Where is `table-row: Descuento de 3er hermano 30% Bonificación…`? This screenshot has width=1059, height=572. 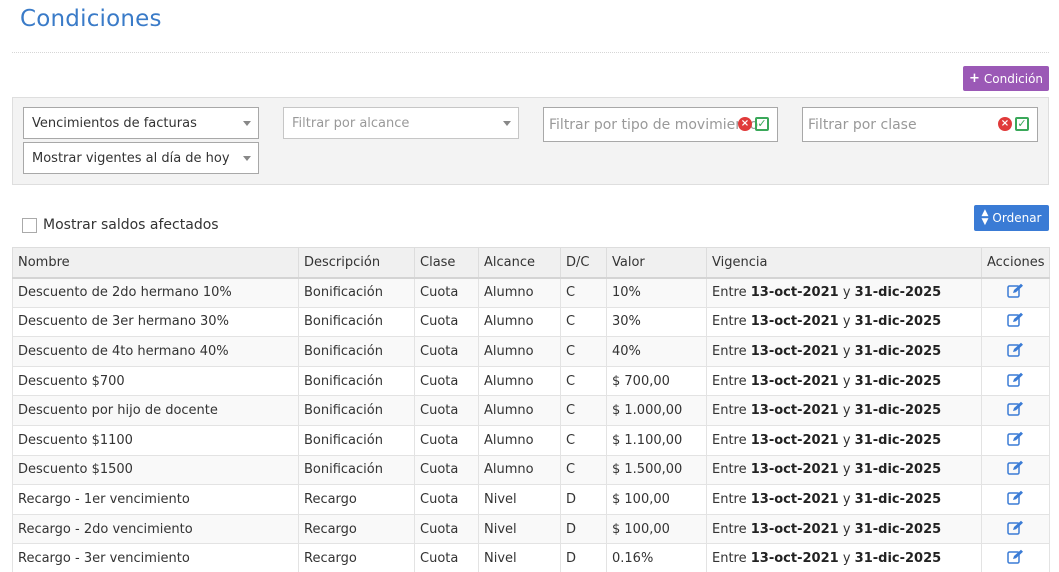 table-row: Descuento de 3er hermano 30% Bonificación… is located at coordinates (531, 322).